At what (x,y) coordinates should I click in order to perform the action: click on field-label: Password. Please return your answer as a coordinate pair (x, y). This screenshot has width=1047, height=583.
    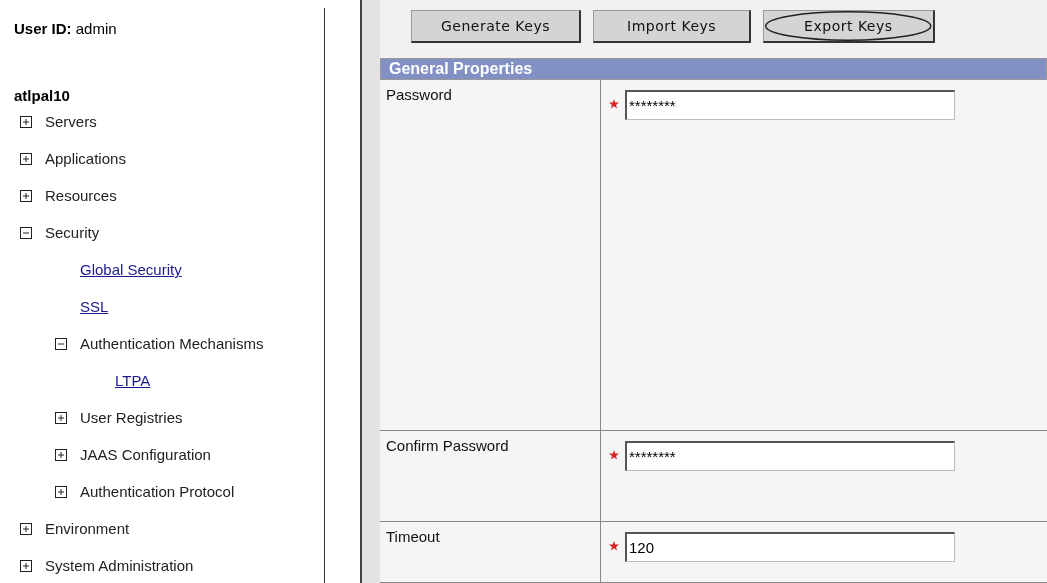
    Looking at the image, I should click on (490, 255).